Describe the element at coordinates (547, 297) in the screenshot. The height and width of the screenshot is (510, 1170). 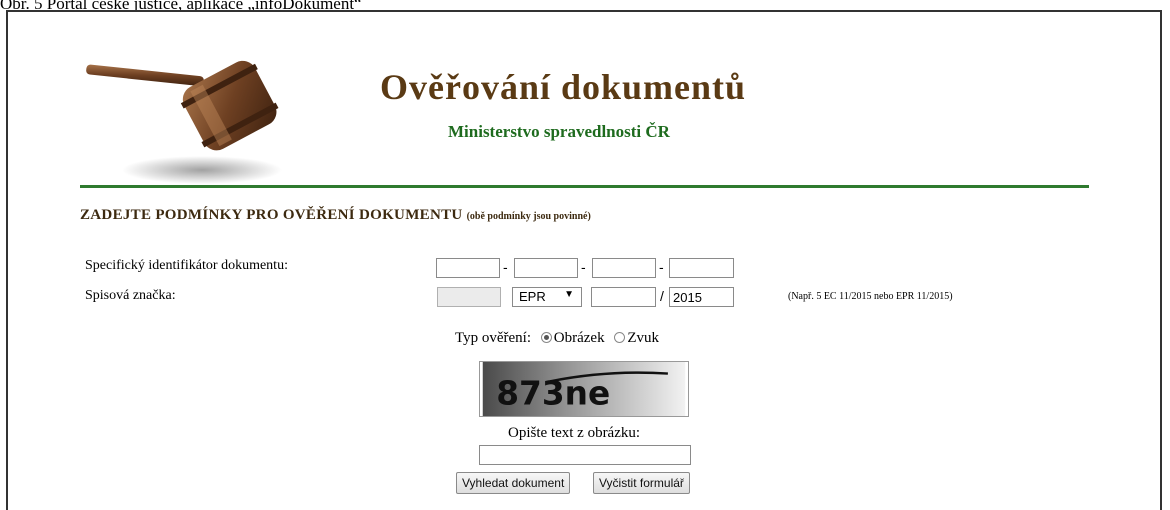
I see `agenda-select: EPR ▼` at that location.